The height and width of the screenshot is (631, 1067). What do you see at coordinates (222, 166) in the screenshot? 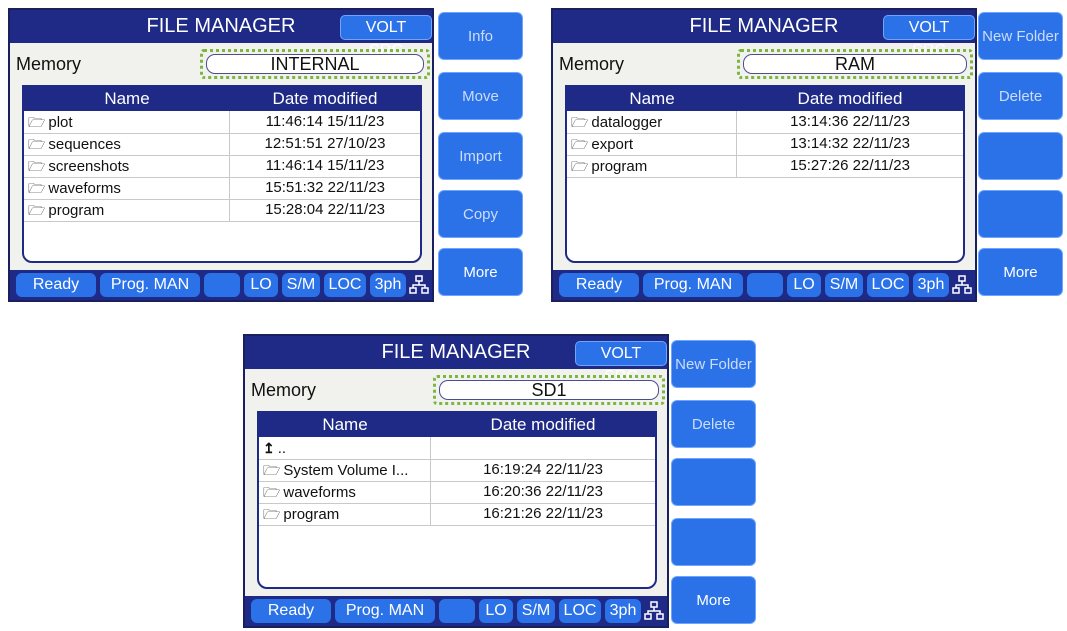
I see `table-row: 🗁 screenshots 11:46:14 15/11/23` at bounding box center [222, 166].